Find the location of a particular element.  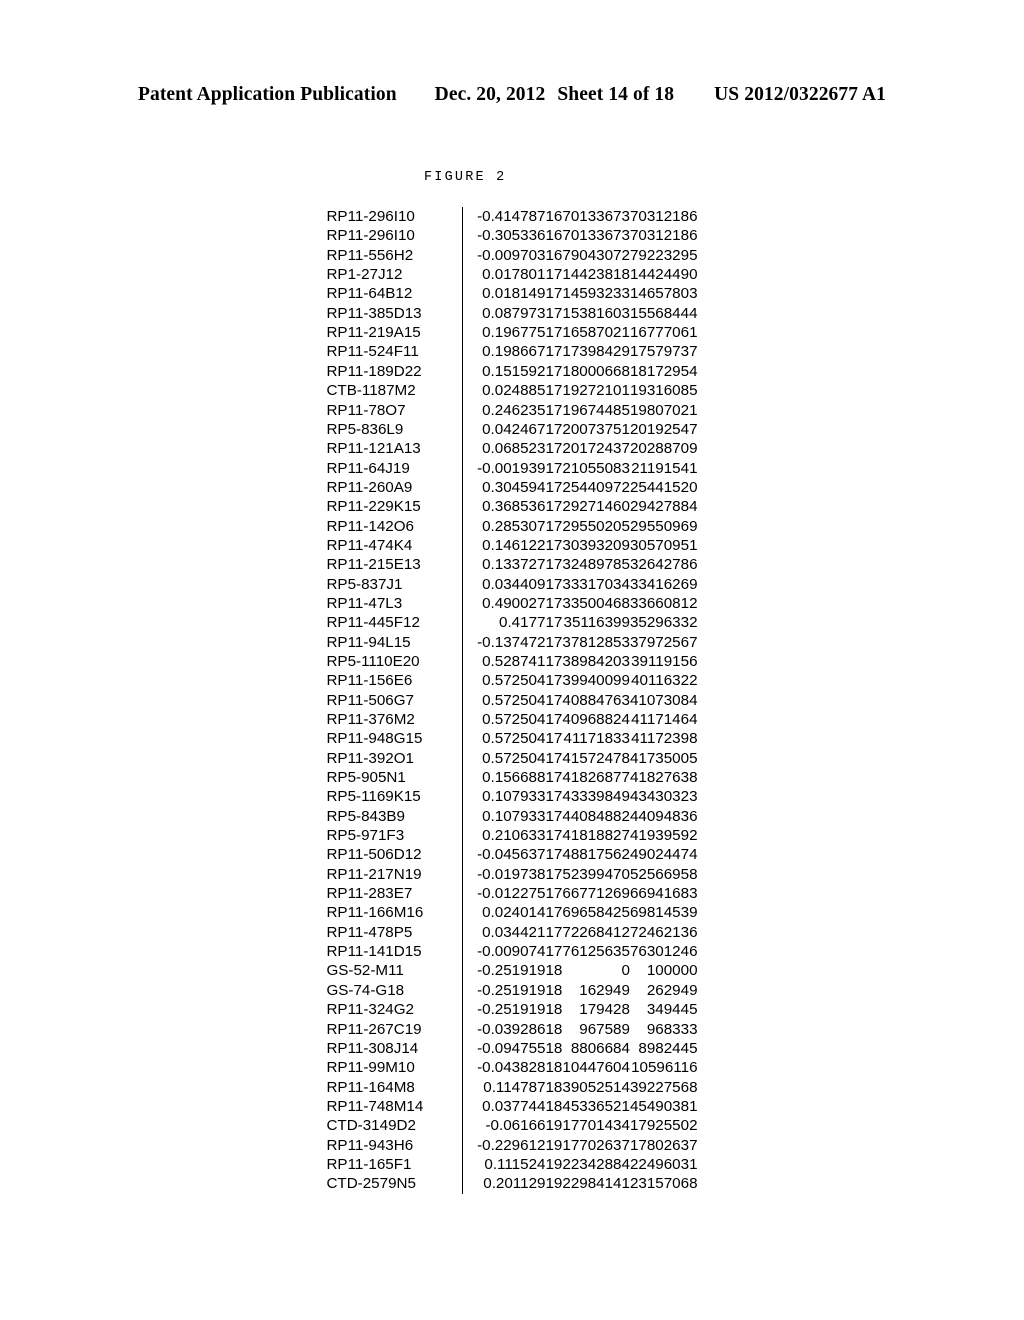

log-ratio-cell: 0.024014 is located at coordinates (504, 913).